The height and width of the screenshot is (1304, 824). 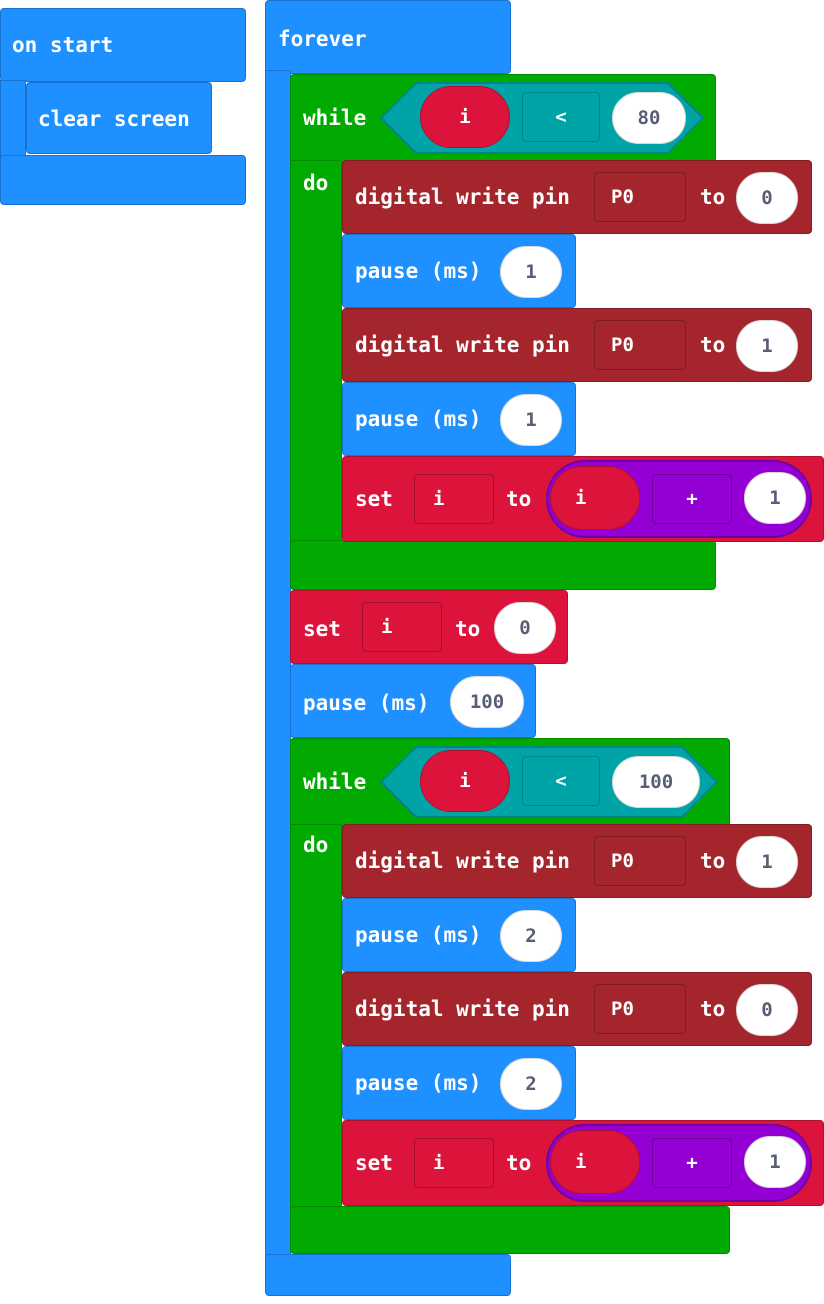 I want to click on while-1-var-pill: i, so click(x=465, y=117).